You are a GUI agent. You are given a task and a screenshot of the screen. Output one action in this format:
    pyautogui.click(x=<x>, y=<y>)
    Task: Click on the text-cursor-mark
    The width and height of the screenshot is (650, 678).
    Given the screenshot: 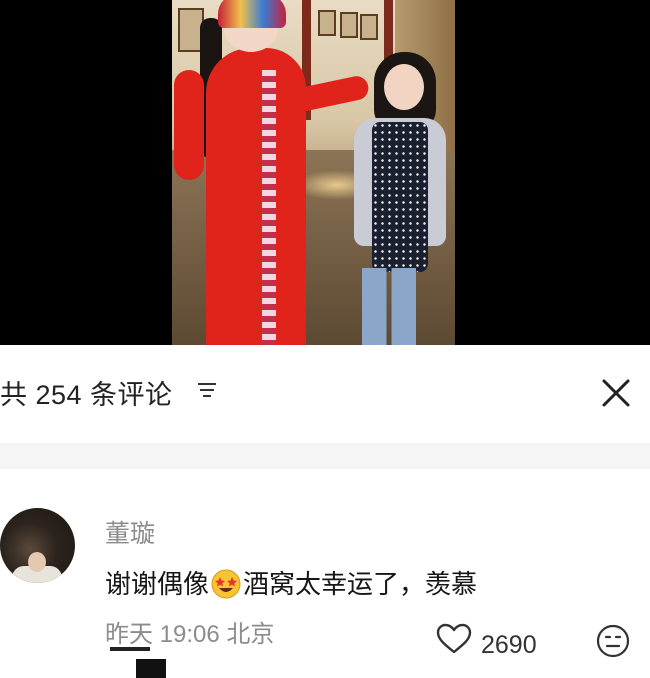 What is the action you would take?
    pyautogui.click(x=151, y=668)
    